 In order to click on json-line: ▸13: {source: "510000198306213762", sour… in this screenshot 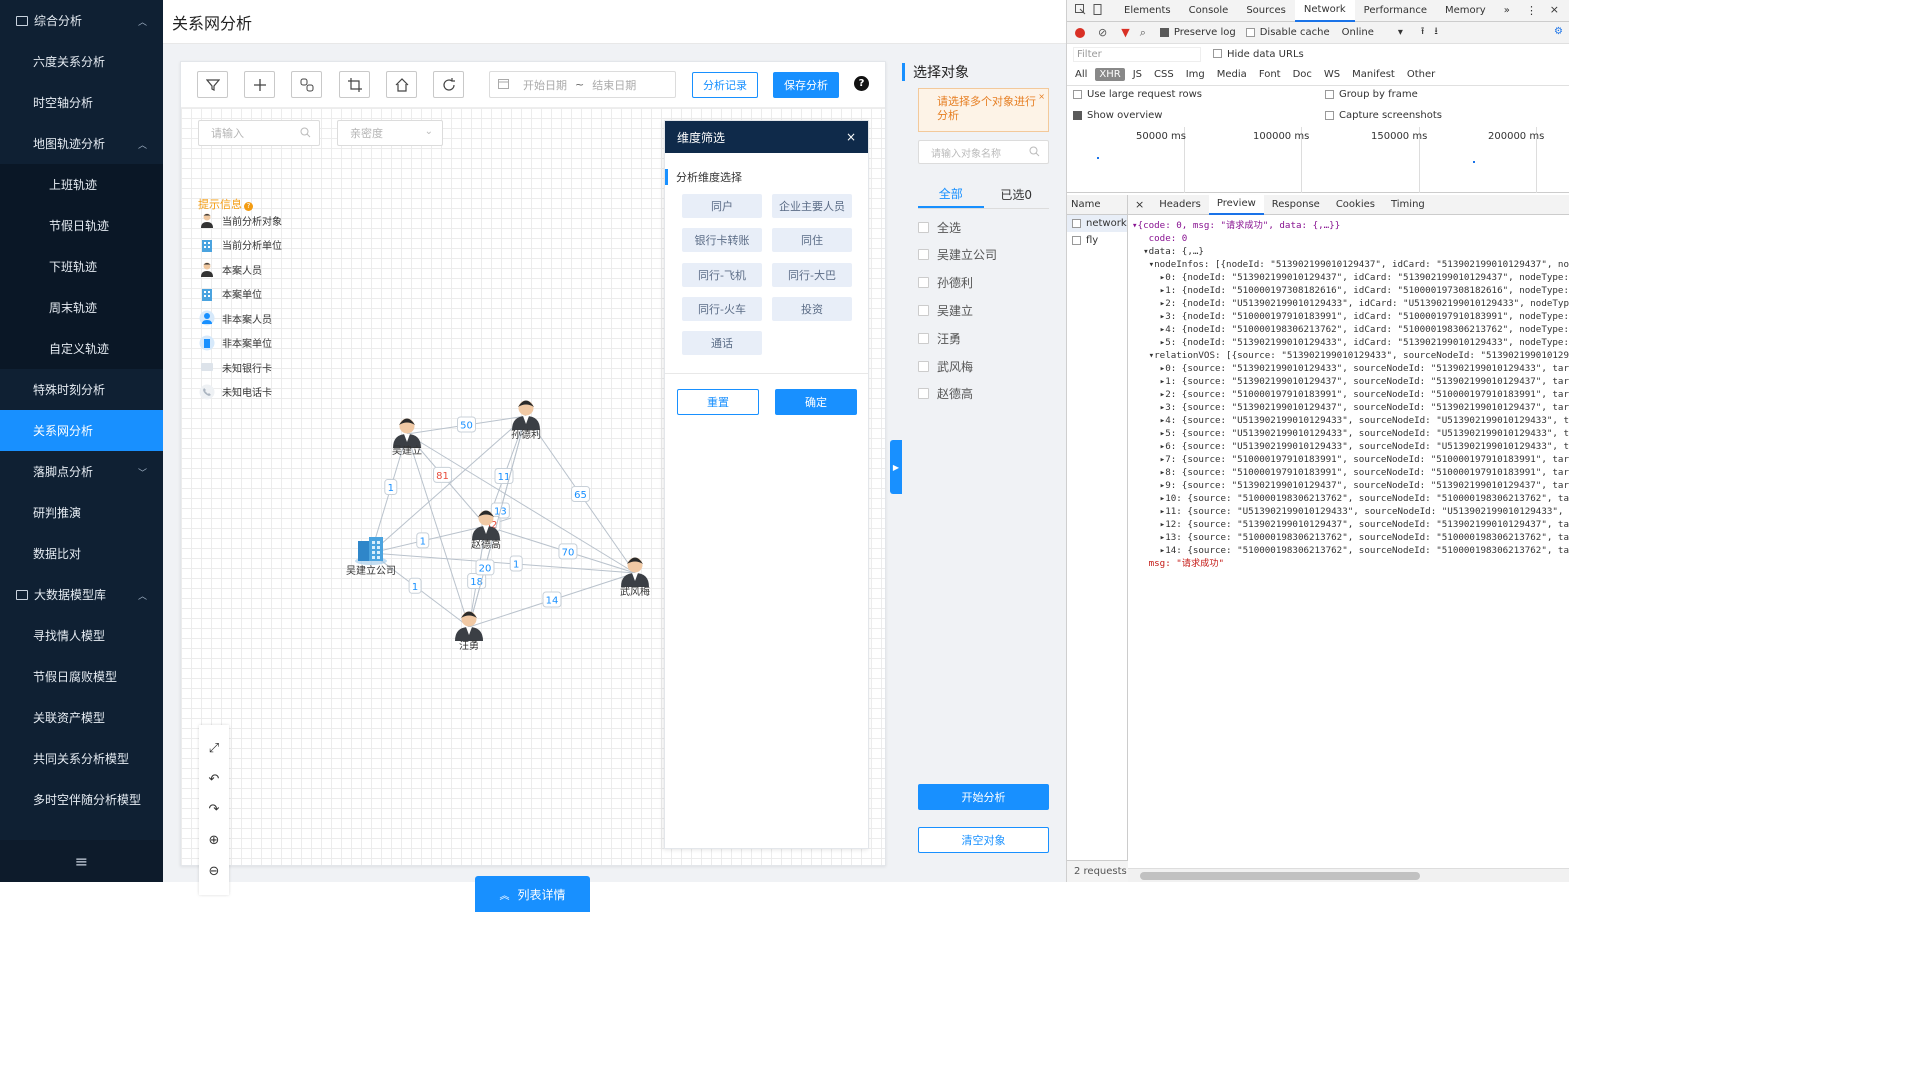, I will do `click(1350, 537)`.